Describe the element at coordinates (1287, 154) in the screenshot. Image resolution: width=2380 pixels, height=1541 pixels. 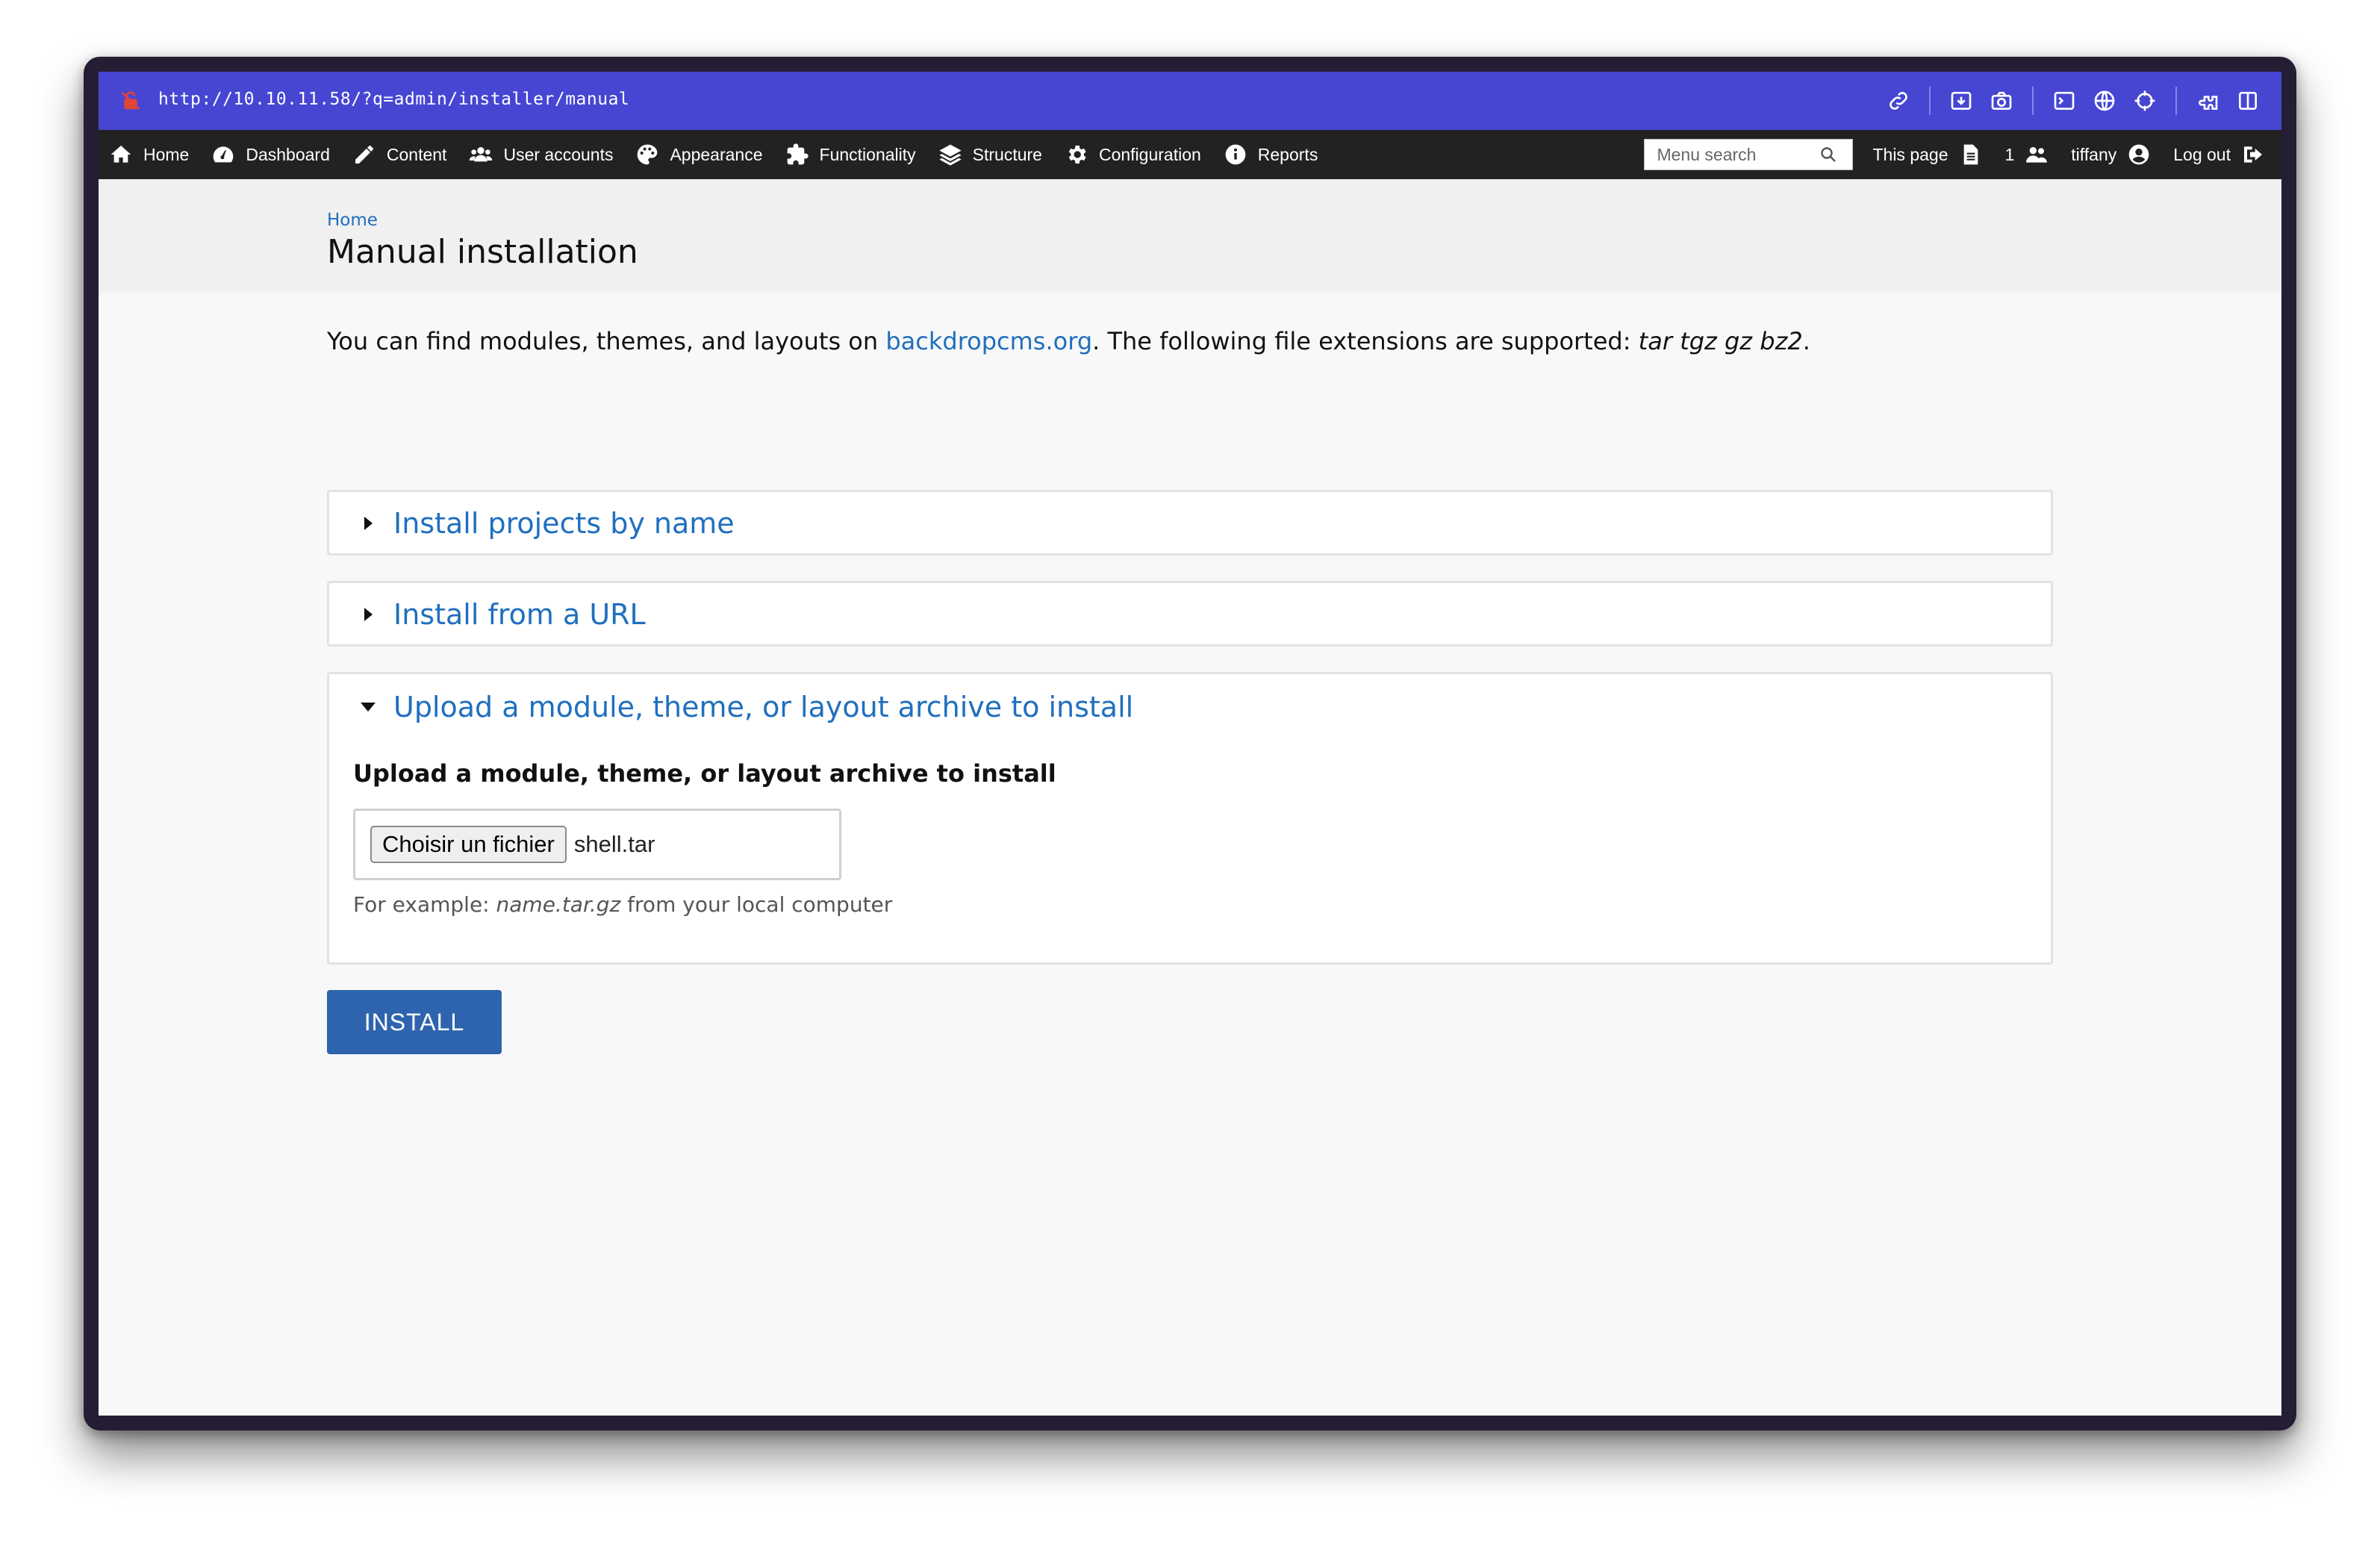
I see `admin-item-label: Reports` at that location.